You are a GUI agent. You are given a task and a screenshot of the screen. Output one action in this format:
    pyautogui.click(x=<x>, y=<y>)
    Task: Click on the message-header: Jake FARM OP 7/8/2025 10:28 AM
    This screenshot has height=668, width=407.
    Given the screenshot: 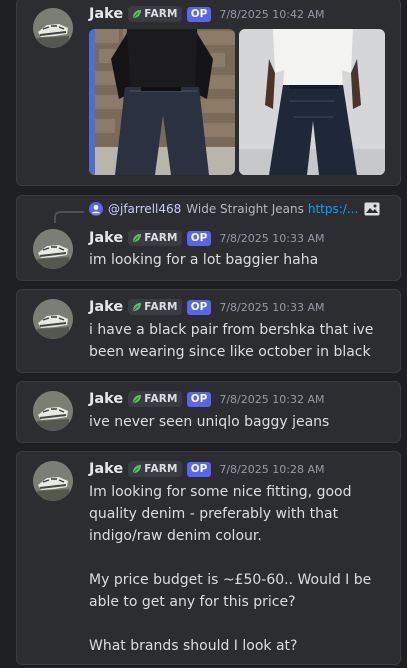 What is the action you would take?
    pyautogui.click(x=206, y=469)
    